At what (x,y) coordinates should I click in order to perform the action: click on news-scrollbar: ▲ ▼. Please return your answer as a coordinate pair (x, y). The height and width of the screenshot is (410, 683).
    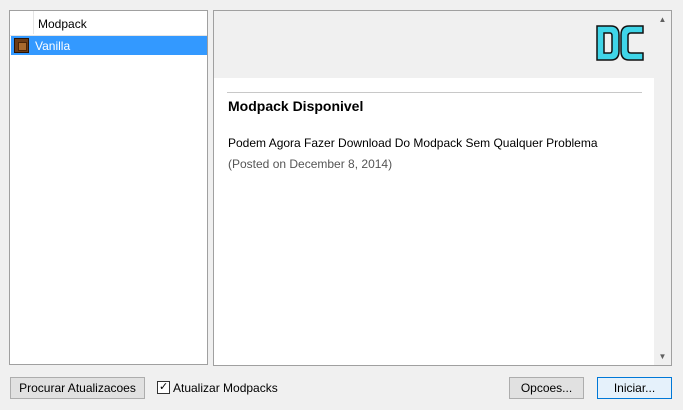
    Looking at the image, I should click on (662, 188).